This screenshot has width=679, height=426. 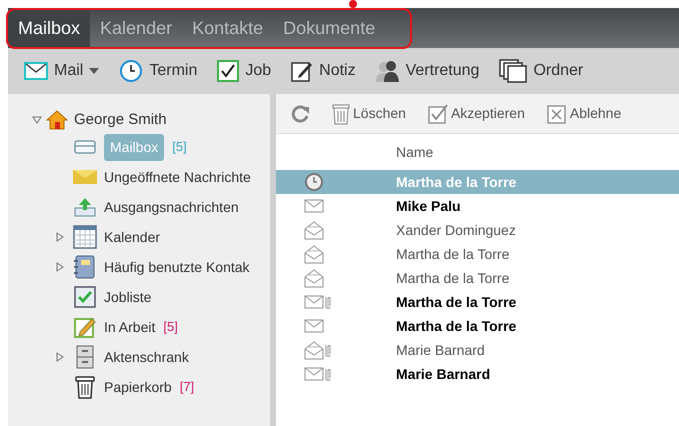 I want to click on column-header: Name, so click(x=415, y=152).